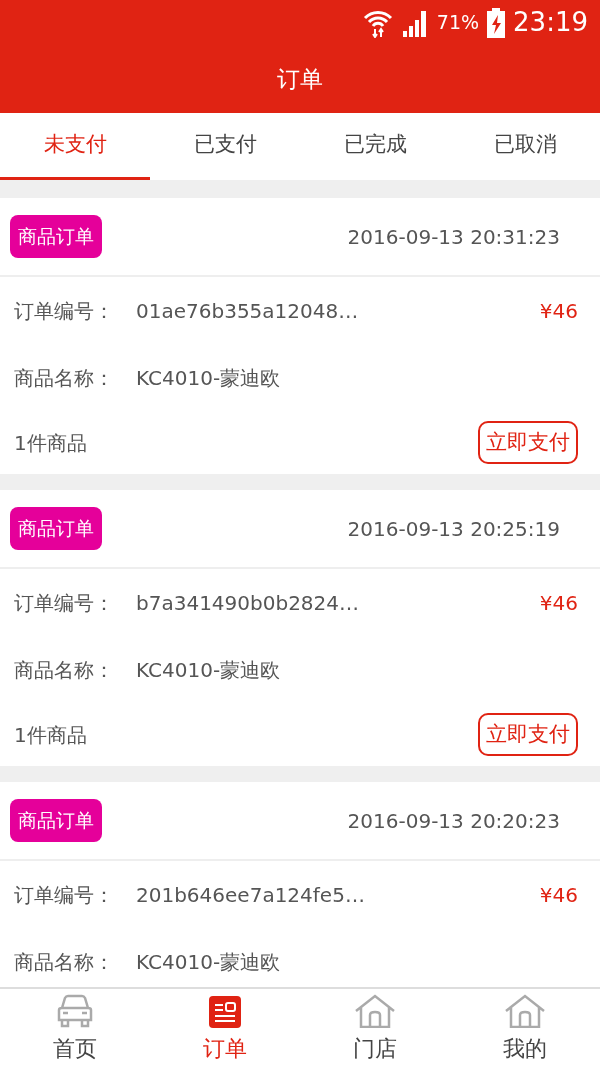 The height and width of the screenshot is (1067, 600). I want to click on order-time: 2016-09-13 20:20:23, so click(453, 821).